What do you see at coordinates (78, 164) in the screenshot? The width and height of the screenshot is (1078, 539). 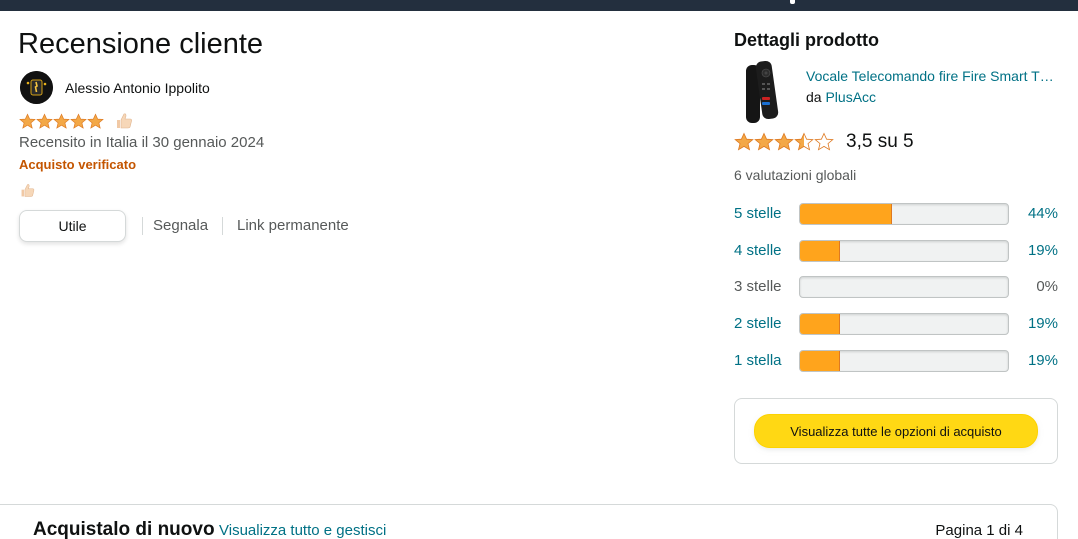 I see `verified-purchase-badge: Acquisto verificato` at bounding box center [78, 164].